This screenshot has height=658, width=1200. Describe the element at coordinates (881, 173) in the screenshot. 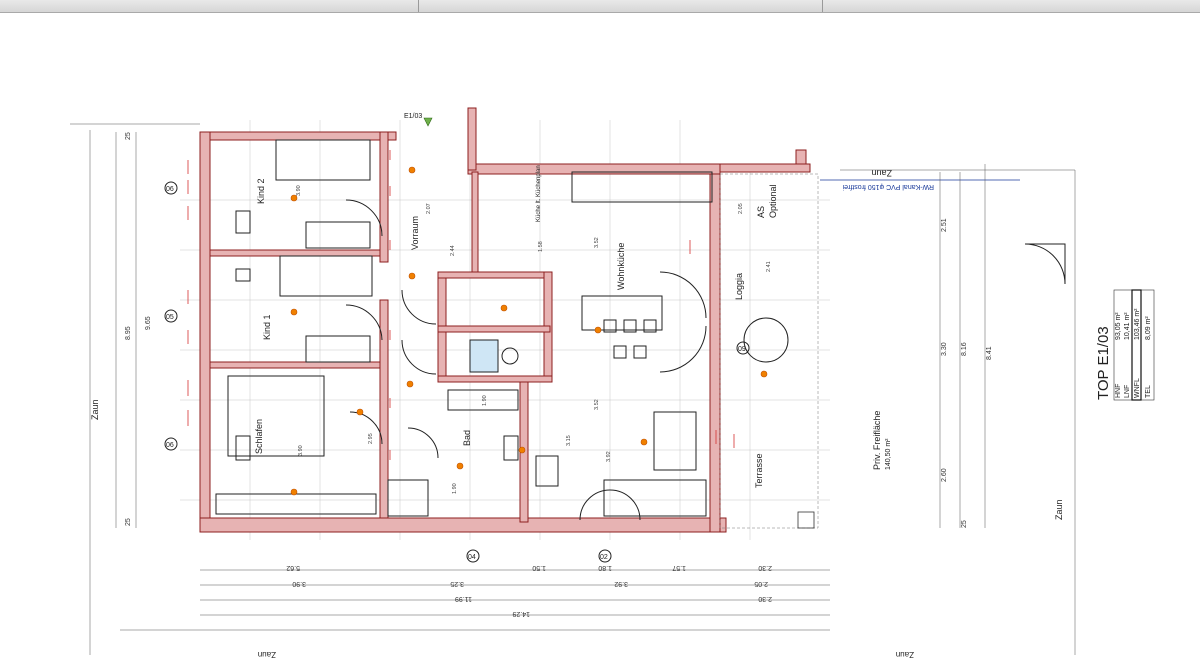

I see `fence-label-top: Zaun` at that location.